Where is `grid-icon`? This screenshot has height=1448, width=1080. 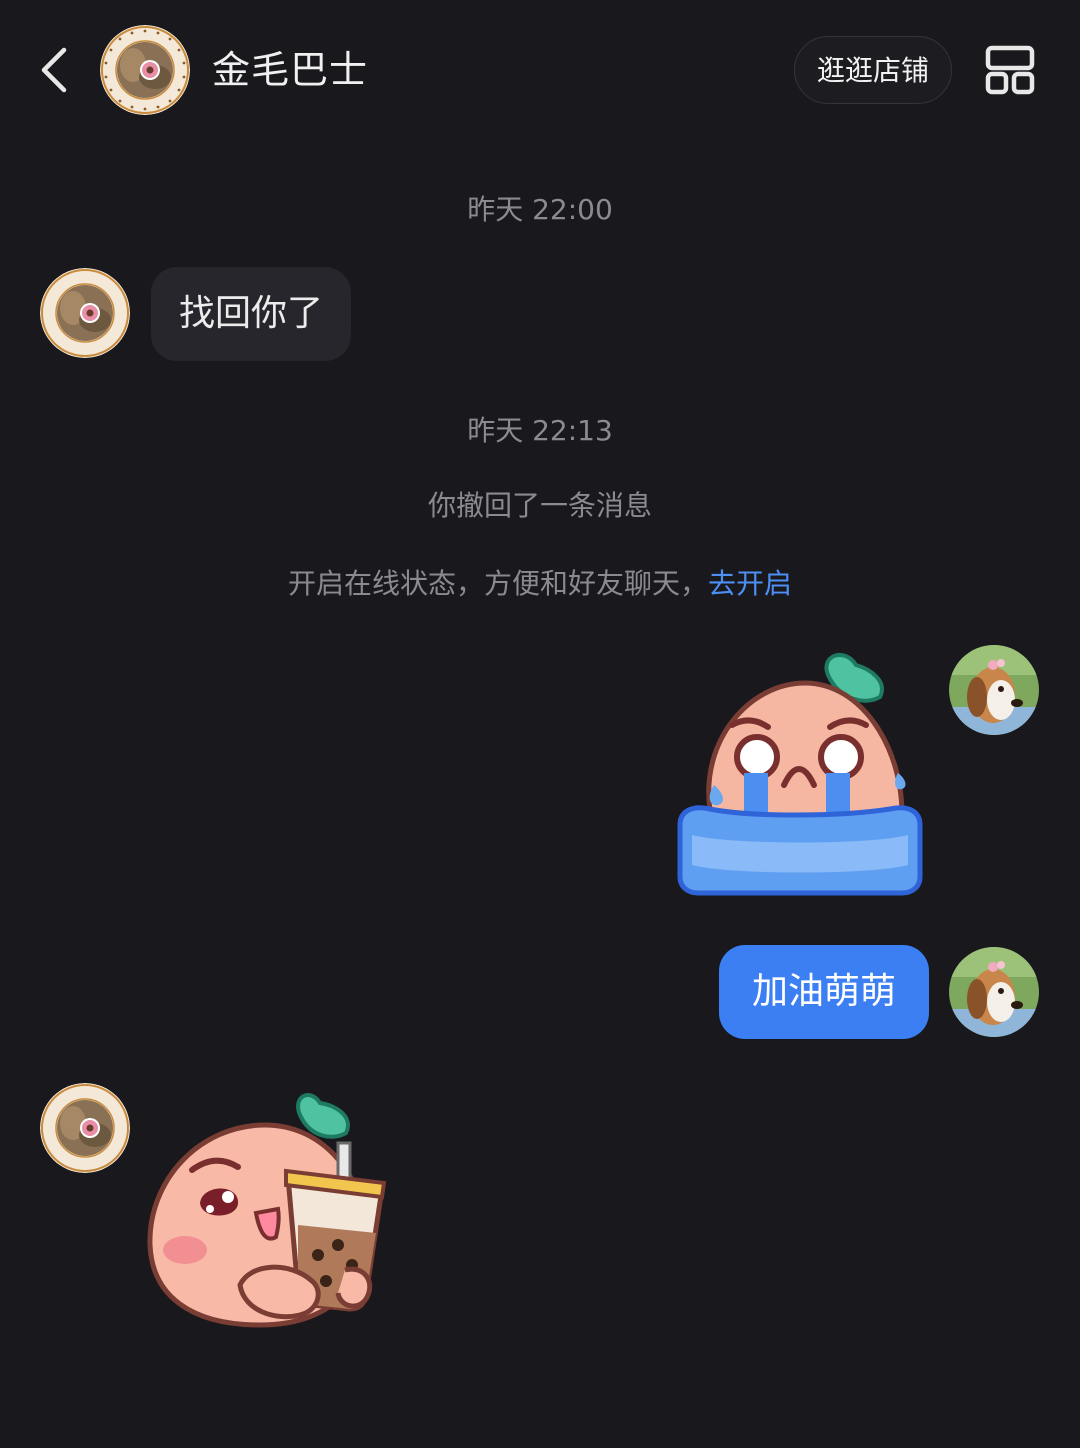
grid-icon is located at coordinates (1010, 70).